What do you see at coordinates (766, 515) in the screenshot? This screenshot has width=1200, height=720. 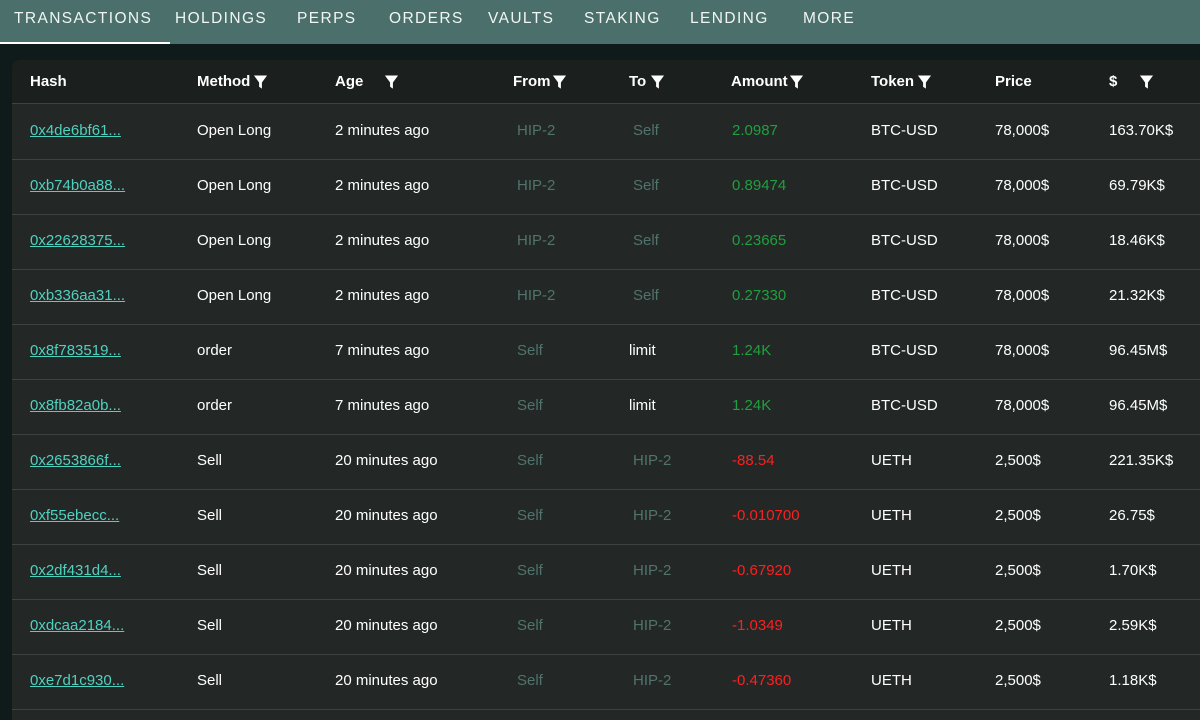 I see `amount-cell: -0.010700` at bounding box center [766, 515].